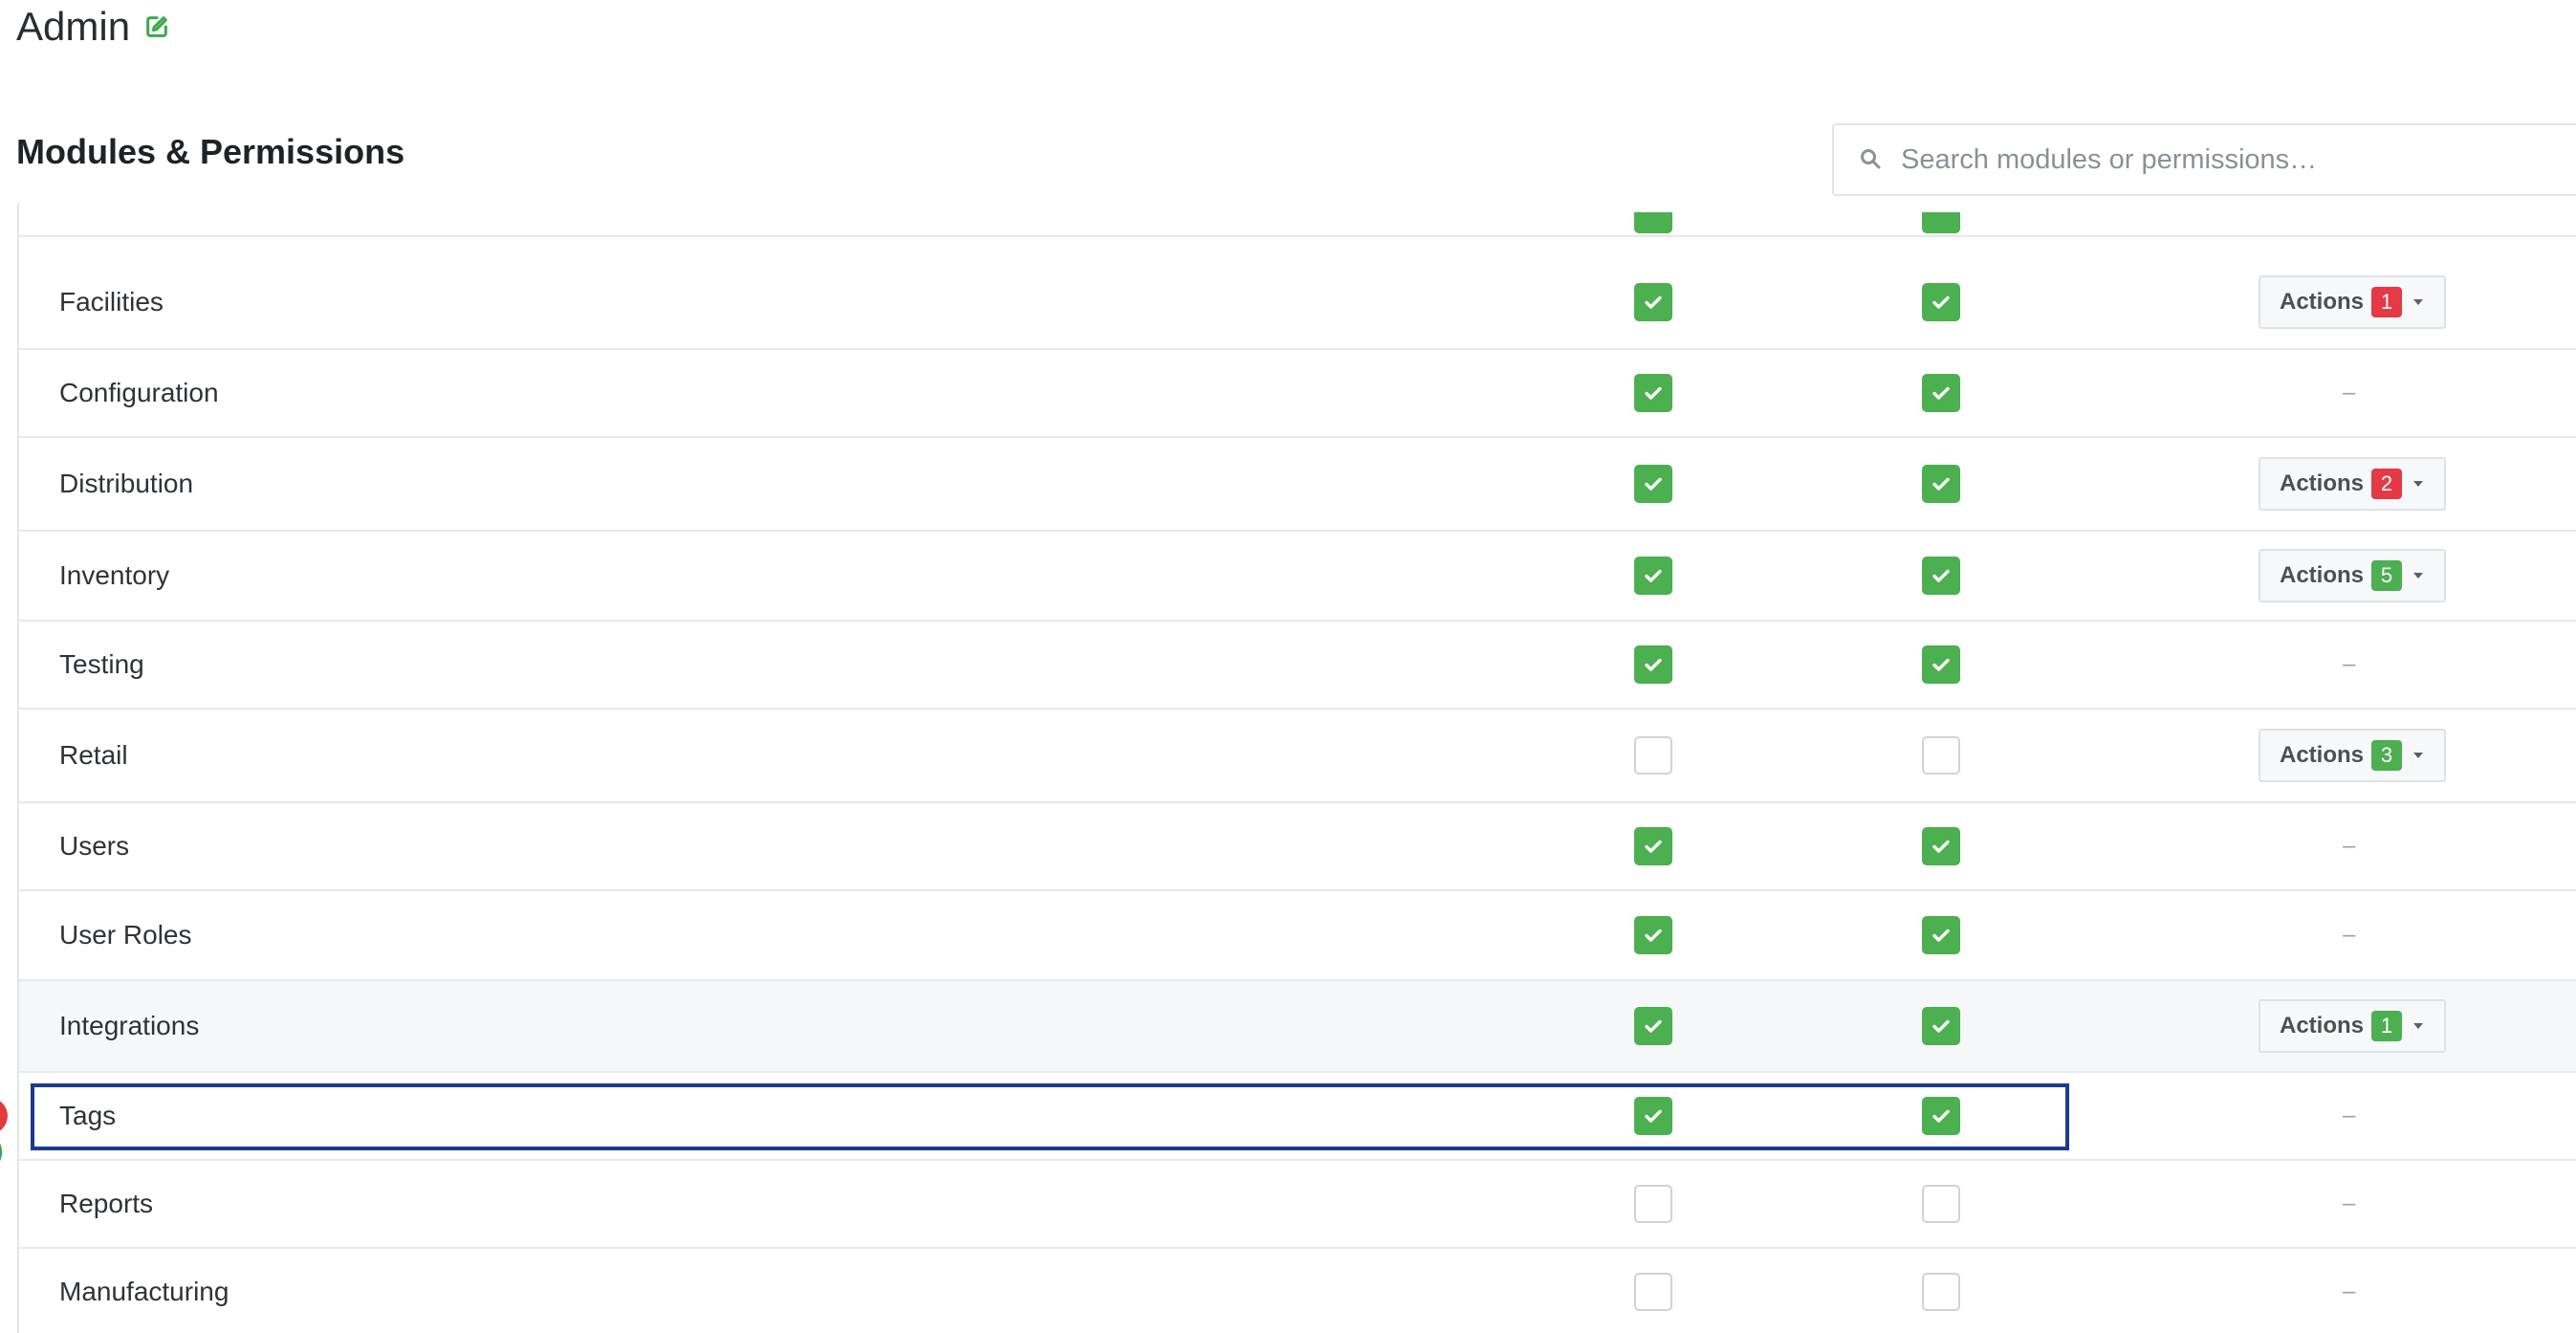 The width and height of the screenshot is (2576, 1333). What do you see at coordinates (1297, 394) in the screenshot?
I see `table-row: Configuration –` at bounding box center [1297, 394].